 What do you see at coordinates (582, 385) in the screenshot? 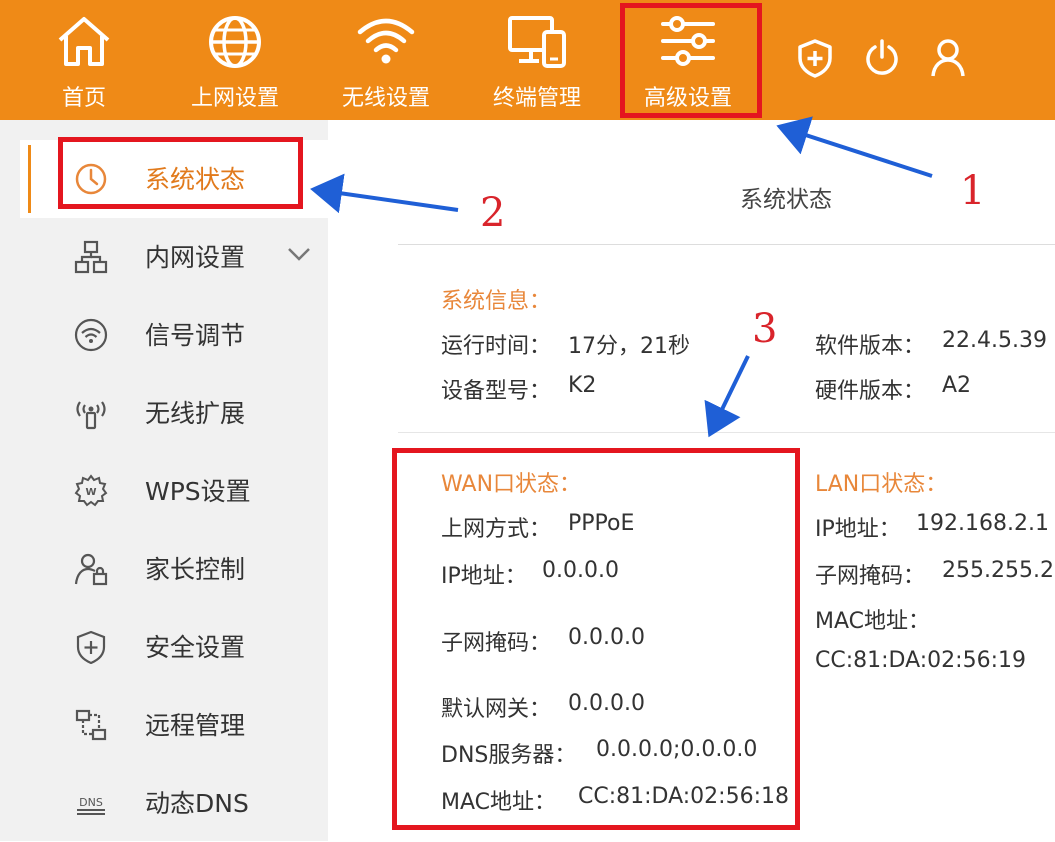
I see `model-value: K2` at bounding box center [582, 385].